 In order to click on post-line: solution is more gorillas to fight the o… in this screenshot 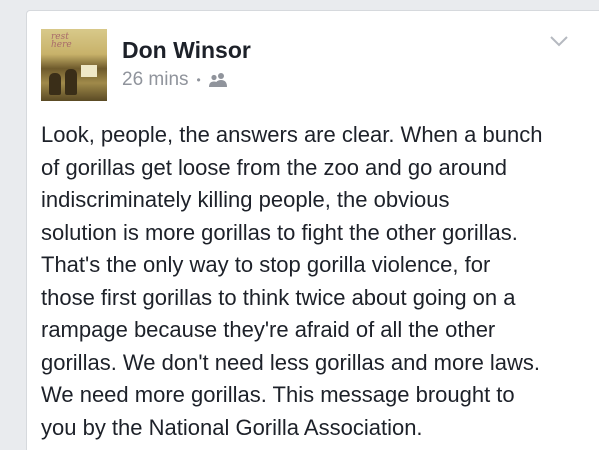, I will do `click(279, 232)`.